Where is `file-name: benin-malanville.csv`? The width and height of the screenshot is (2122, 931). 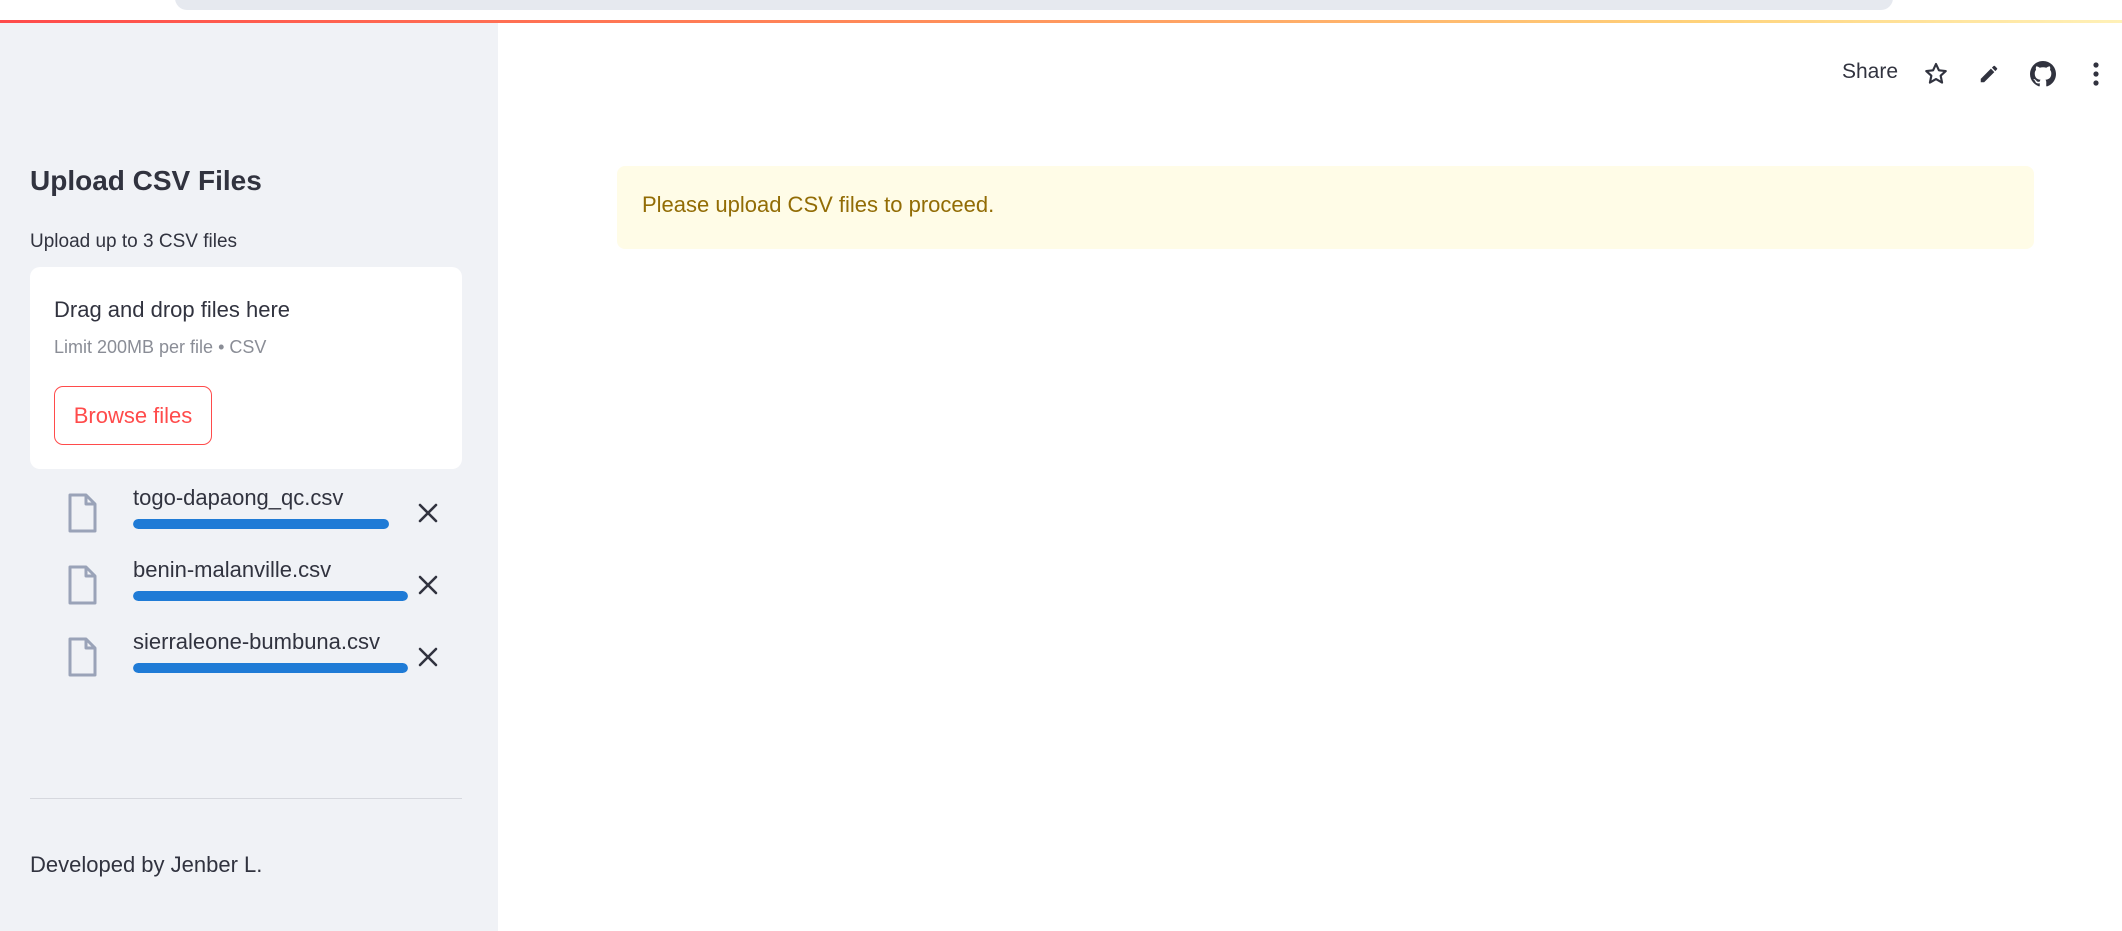
file-name: benin-malanville.csv is located at coordinates (232, 569).